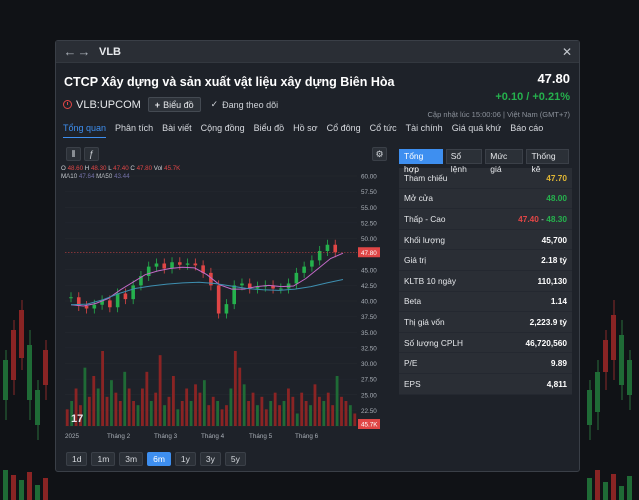 The image size is (639, 500). What do you see at coordinates (131, 459) in the screenshot?
I see `range-3m: 3m` at bounding box center [131, 459].